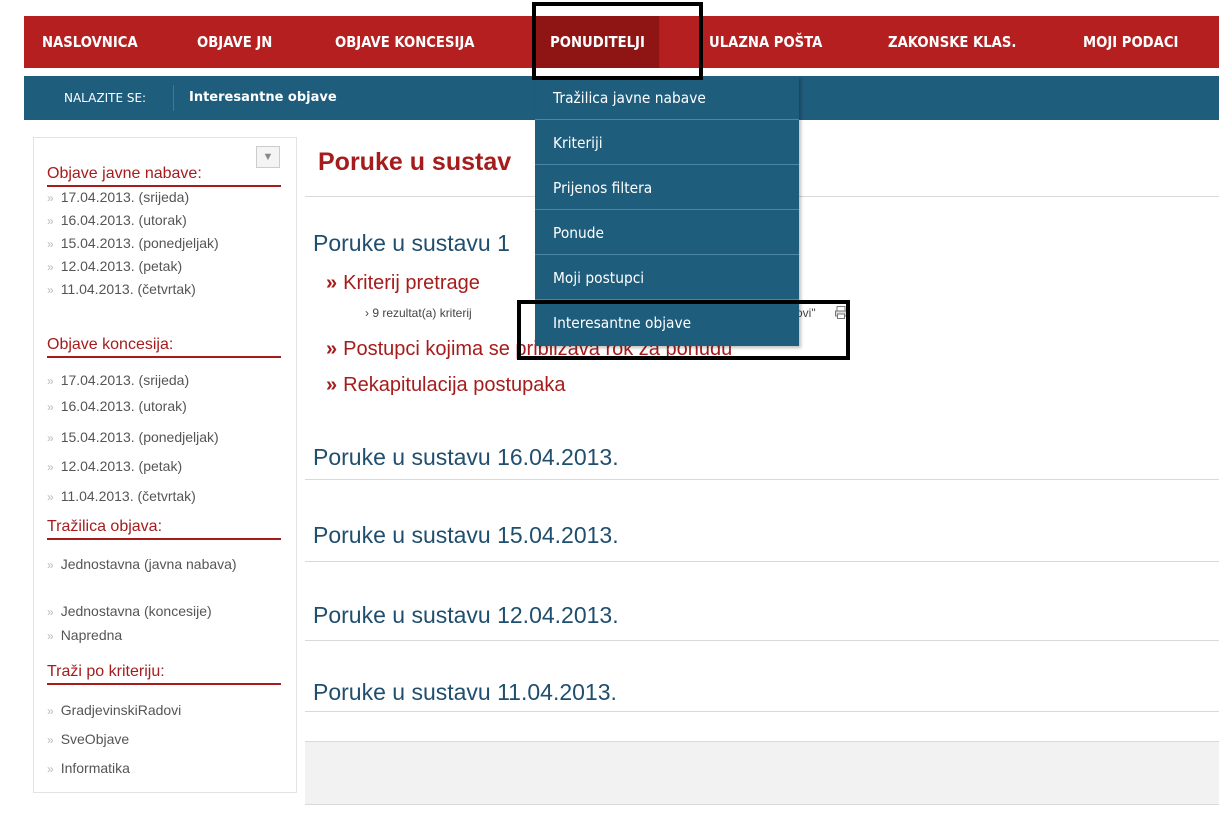 The width and height of the screenshot is (1219, 816). I want to click on link-rekapitulacija: » Rekapitulacija postupaka, so click(446, 385).